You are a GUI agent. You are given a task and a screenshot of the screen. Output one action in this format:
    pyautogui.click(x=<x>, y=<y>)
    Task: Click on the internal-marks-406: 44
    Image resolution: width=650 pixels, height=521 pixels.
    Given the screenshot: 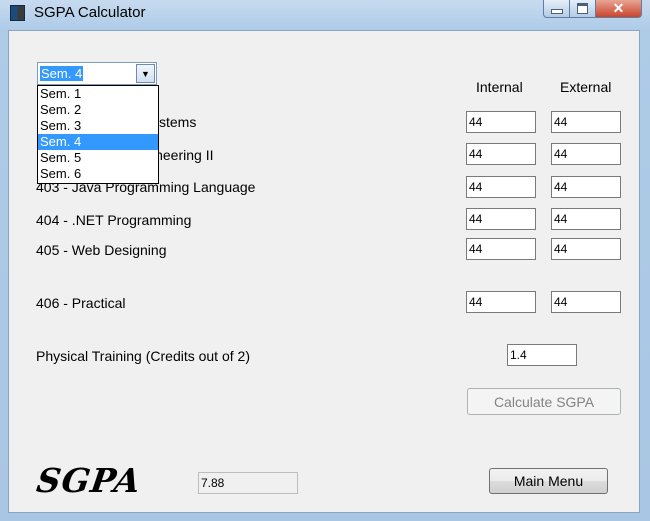 What is the action you would take?
    pyautogui.click(x=501, y=302)
    